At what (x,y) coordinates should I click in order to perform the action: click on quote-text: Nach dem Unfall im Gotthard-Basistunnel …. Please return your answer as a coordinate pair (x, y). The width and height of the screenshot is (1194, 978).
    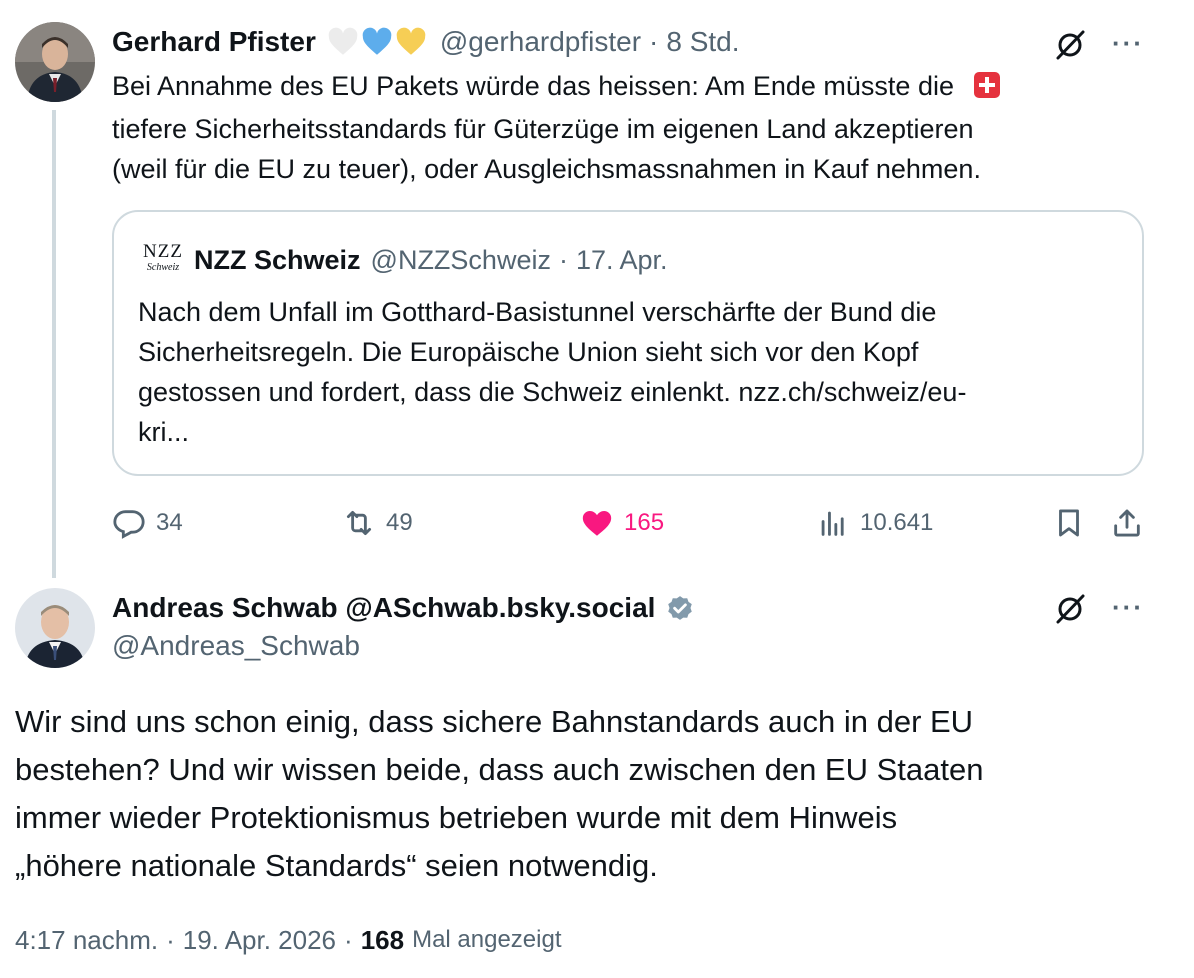
    Looking at the image, I should click on (633, 372).